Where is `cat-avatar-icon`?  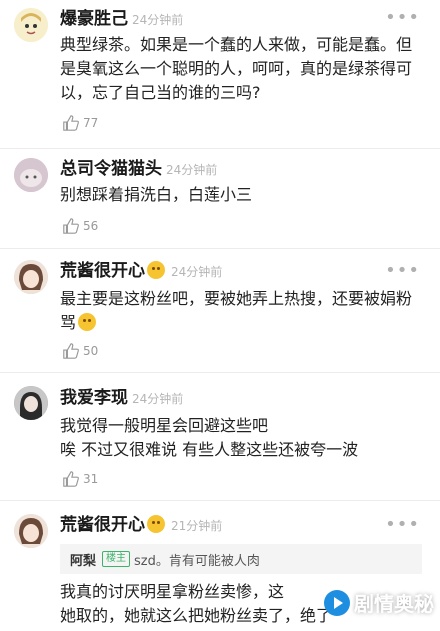 cat-avatar-icon is located at coordinates (31, 175).